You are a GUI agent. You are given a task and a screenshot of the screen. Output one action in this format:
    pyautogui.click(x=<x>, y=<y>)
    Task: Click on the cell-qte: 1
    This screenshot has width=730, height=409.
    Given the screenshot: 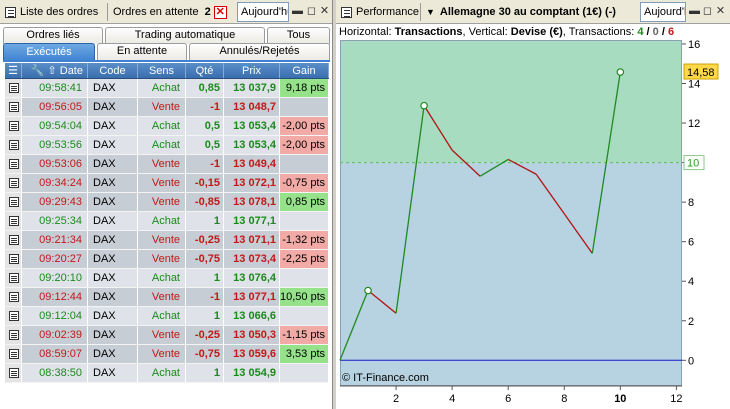 What is the action you would take?
    pyautogui.click(x=205, y=278)
    